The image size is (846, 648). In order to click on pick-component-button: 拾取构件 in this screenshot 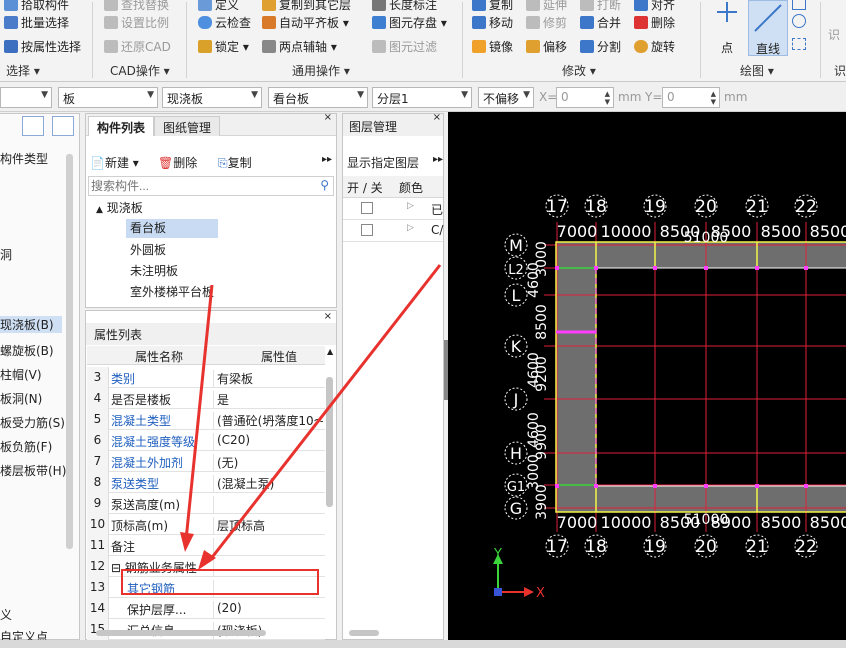, I will do `click(36, 6)`.